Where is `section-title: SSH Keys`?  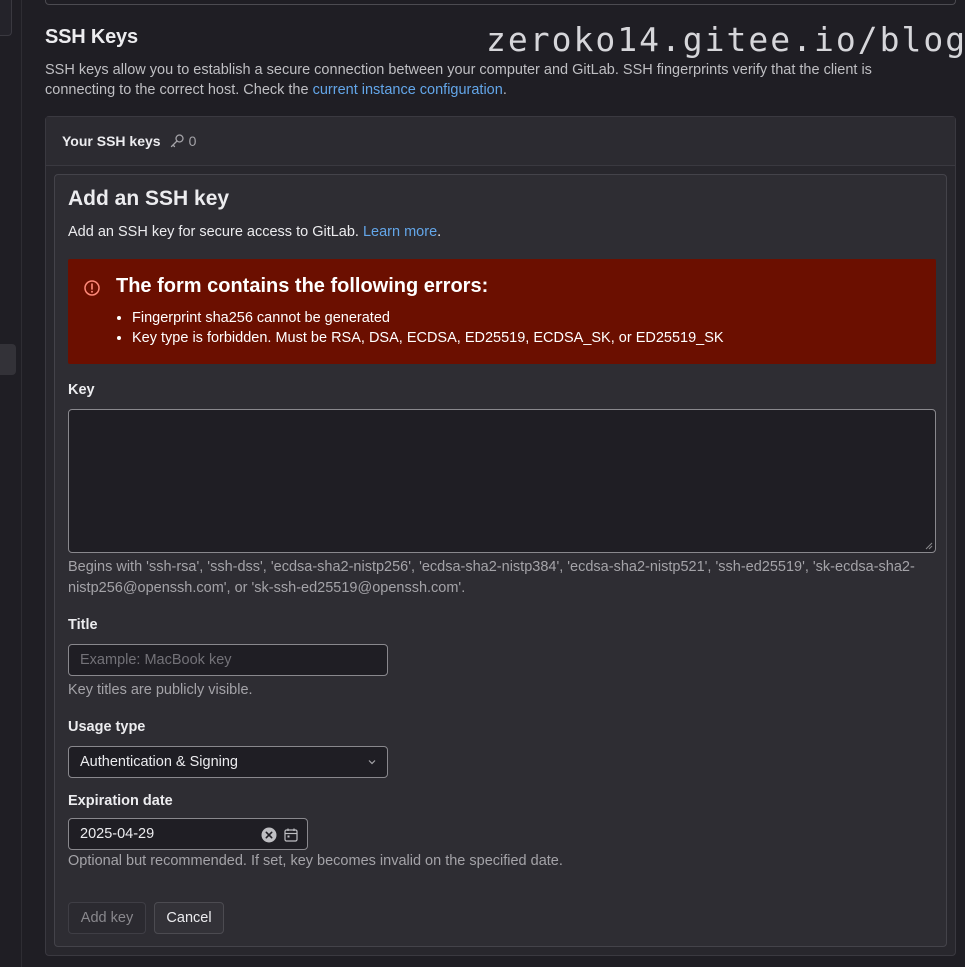 section-title: SSH Keys is located at coordinates (91, 37).